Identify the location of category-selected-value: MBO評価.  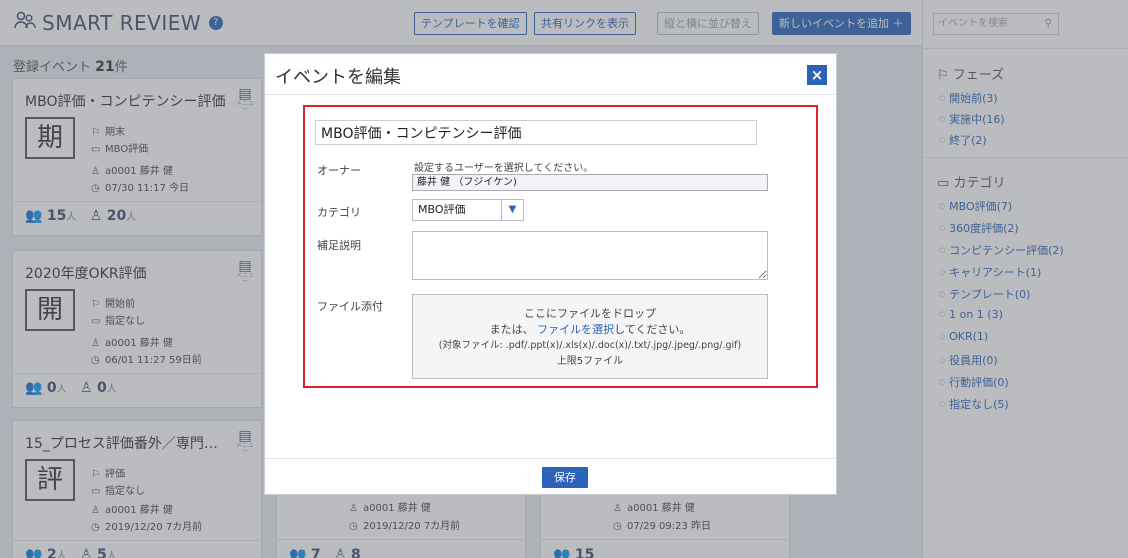
(442, 209).